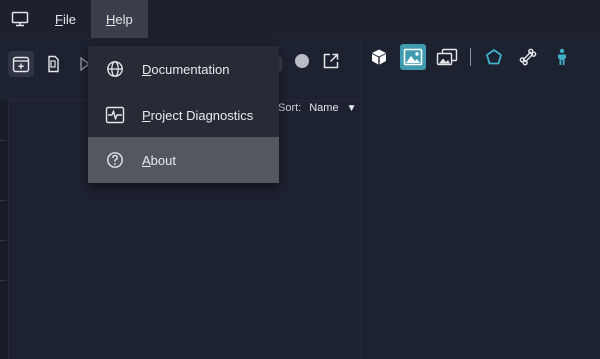  Describe the element at coordinates (302, 63) in the screenshot. I see `record-icon` at that location.